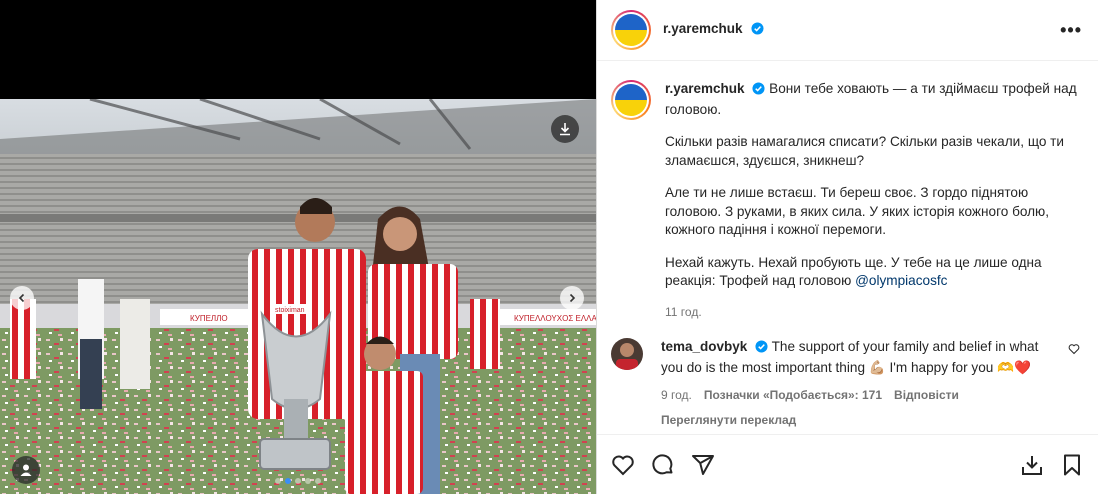 The image size is (1098, 494). What do you see at coordinates (26, 470) in the screenshot?
I see `user-icon` at bounding box center [26, 470].